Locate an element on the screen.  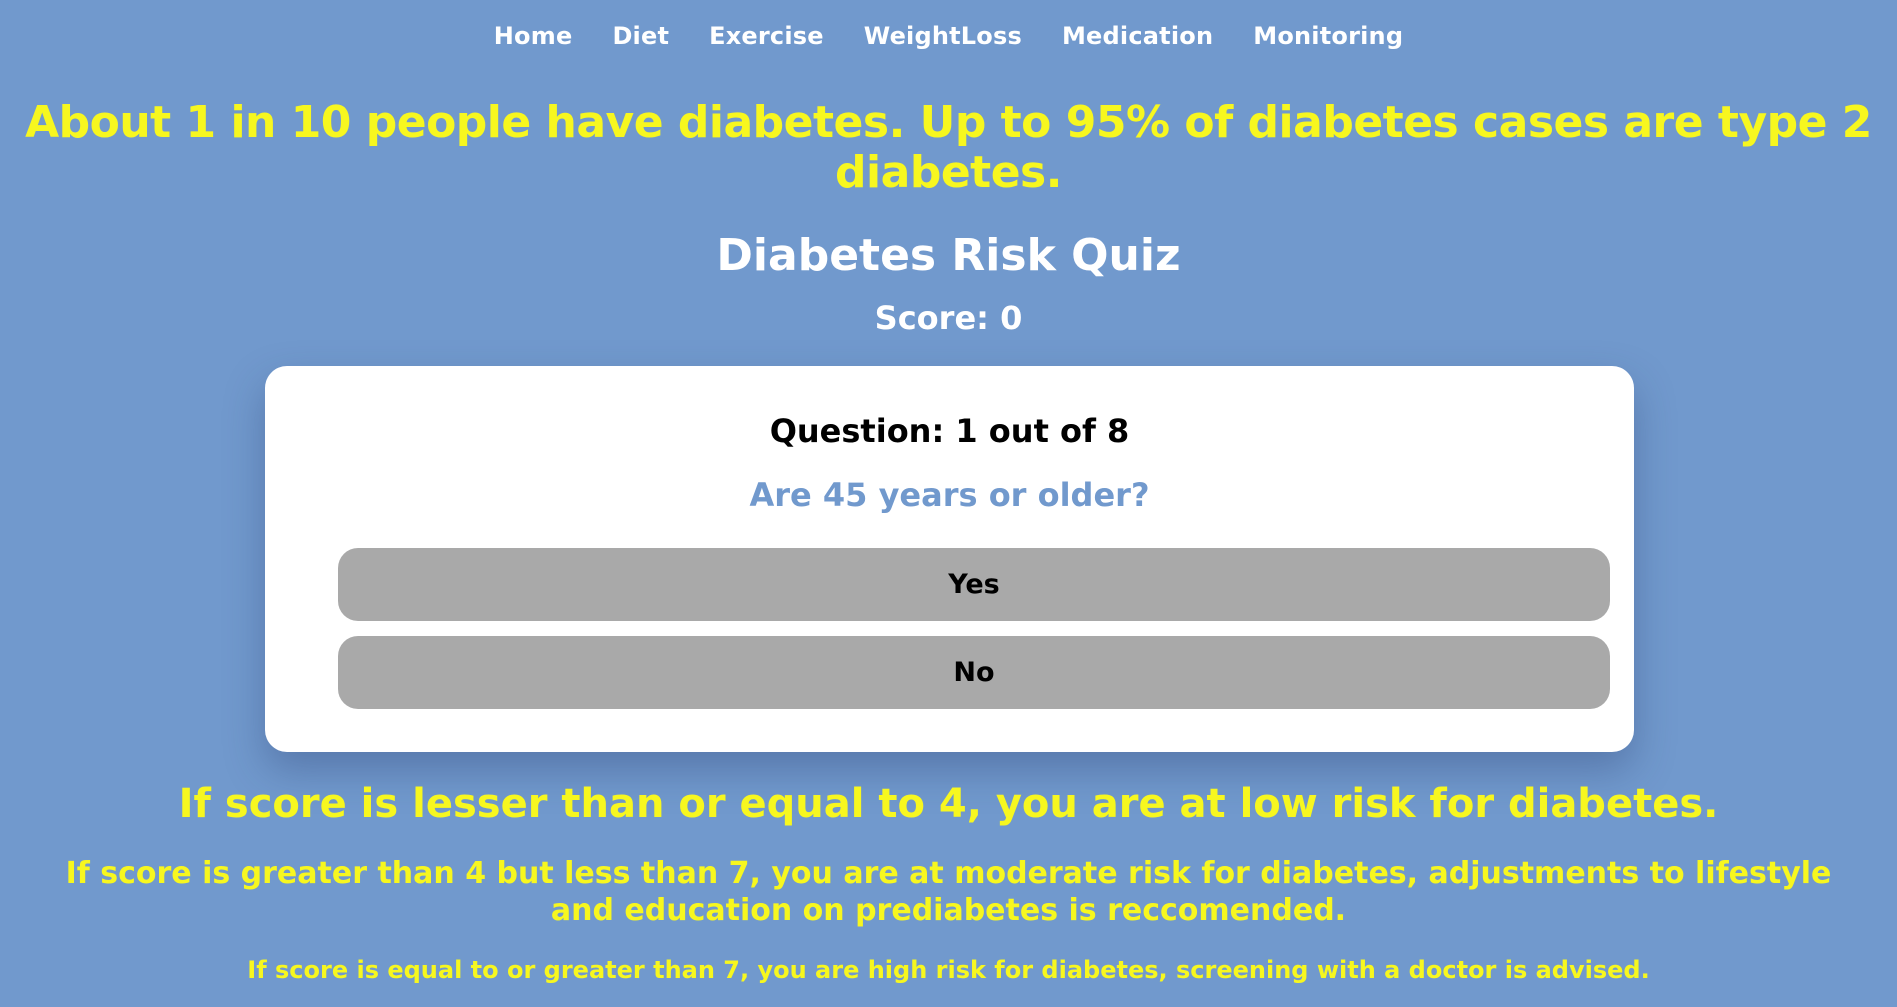
nav-diet-link: Diet is located at coordinates (640, 37).